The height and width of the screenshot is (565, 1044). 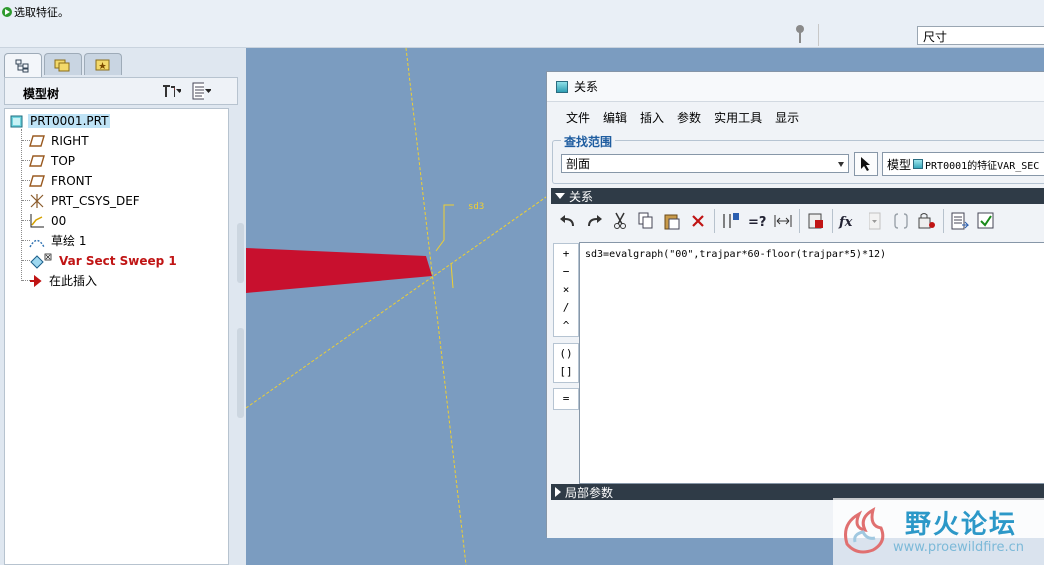 What do you see at coordinates (586, 87) in the screenshot?
I see `dialog-title: 关系` at bounding box center [586, 87].